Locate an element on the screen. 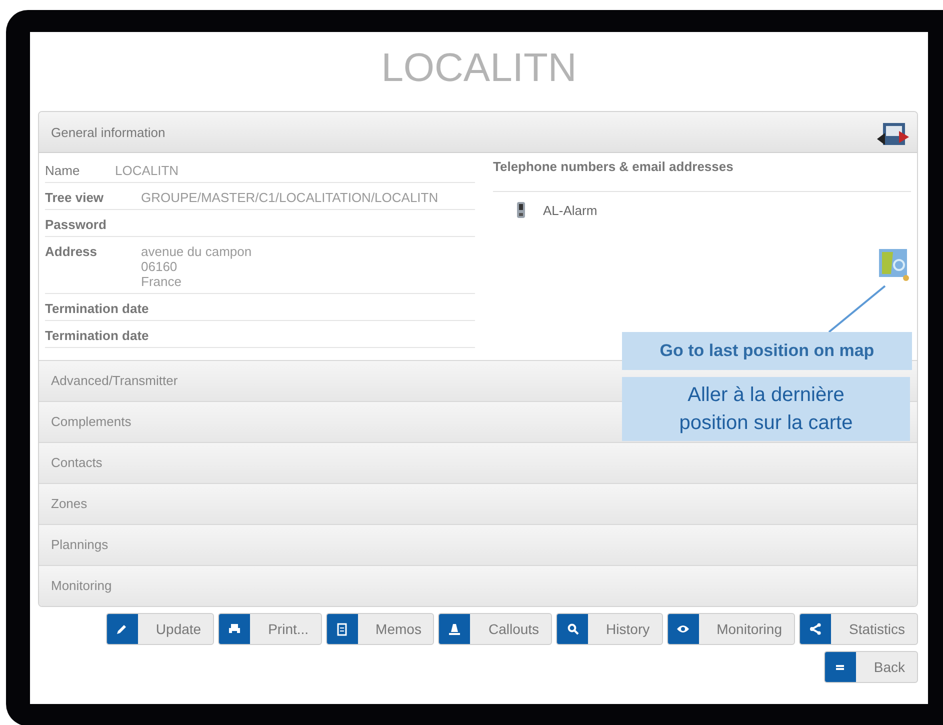 This screenshot has width=943, height=725. field-value: 06160 is located at coordinates (159, 266).